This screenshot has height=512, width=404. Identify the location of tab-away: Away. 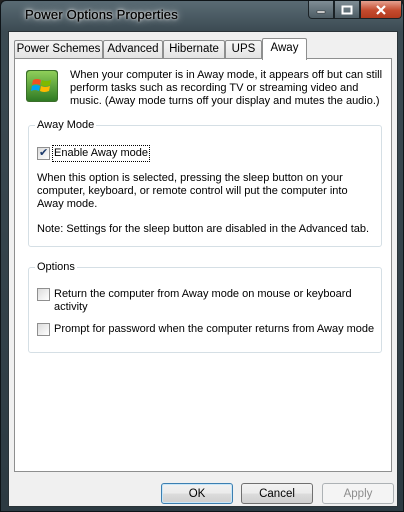
(284, 49).